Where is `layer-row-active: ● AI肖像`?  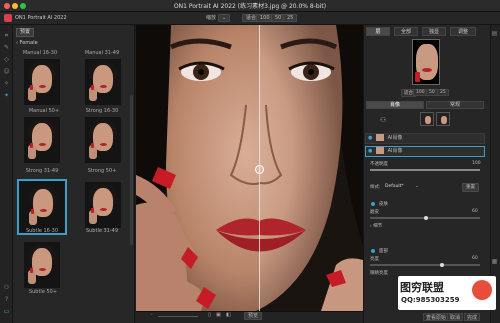
layer-row-active: ● AI肖像 is located at coordinates (425, 151).